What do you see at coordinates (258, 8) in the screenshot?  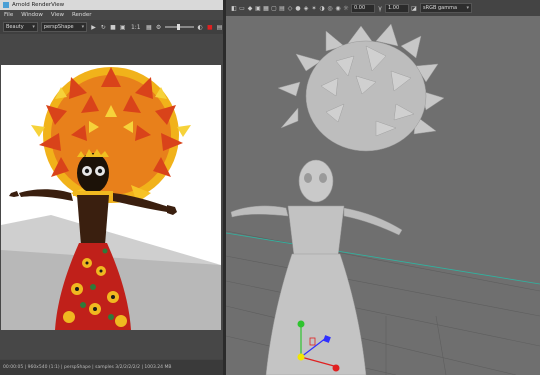 I see `image-plane-icon: ▣` at bounding box center [258, 8].